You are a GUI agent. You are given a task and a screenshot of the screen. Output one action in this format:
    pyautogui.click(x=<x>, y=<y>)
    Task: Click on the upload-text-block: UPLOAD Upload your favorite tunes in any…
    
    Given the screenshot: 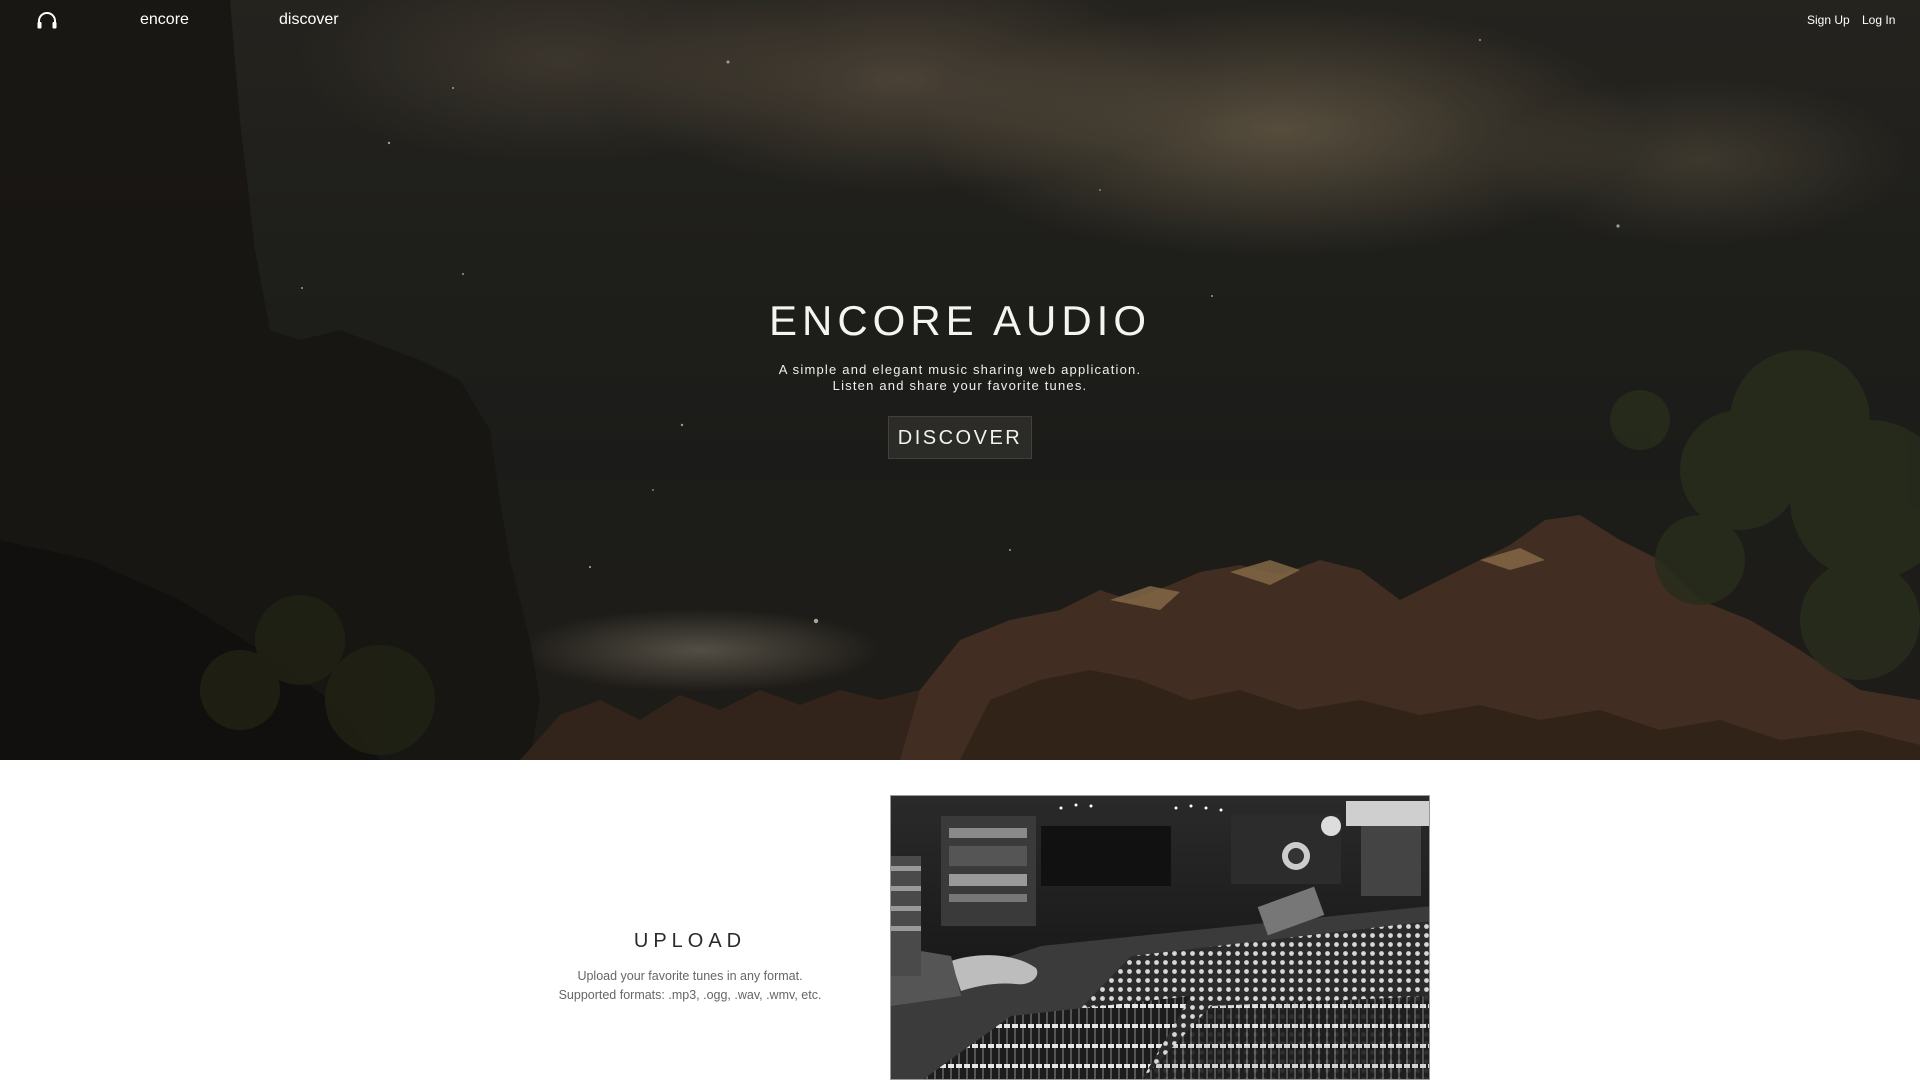 What is the action you would take?
    pyautogui.click(x=690, y=967)
    